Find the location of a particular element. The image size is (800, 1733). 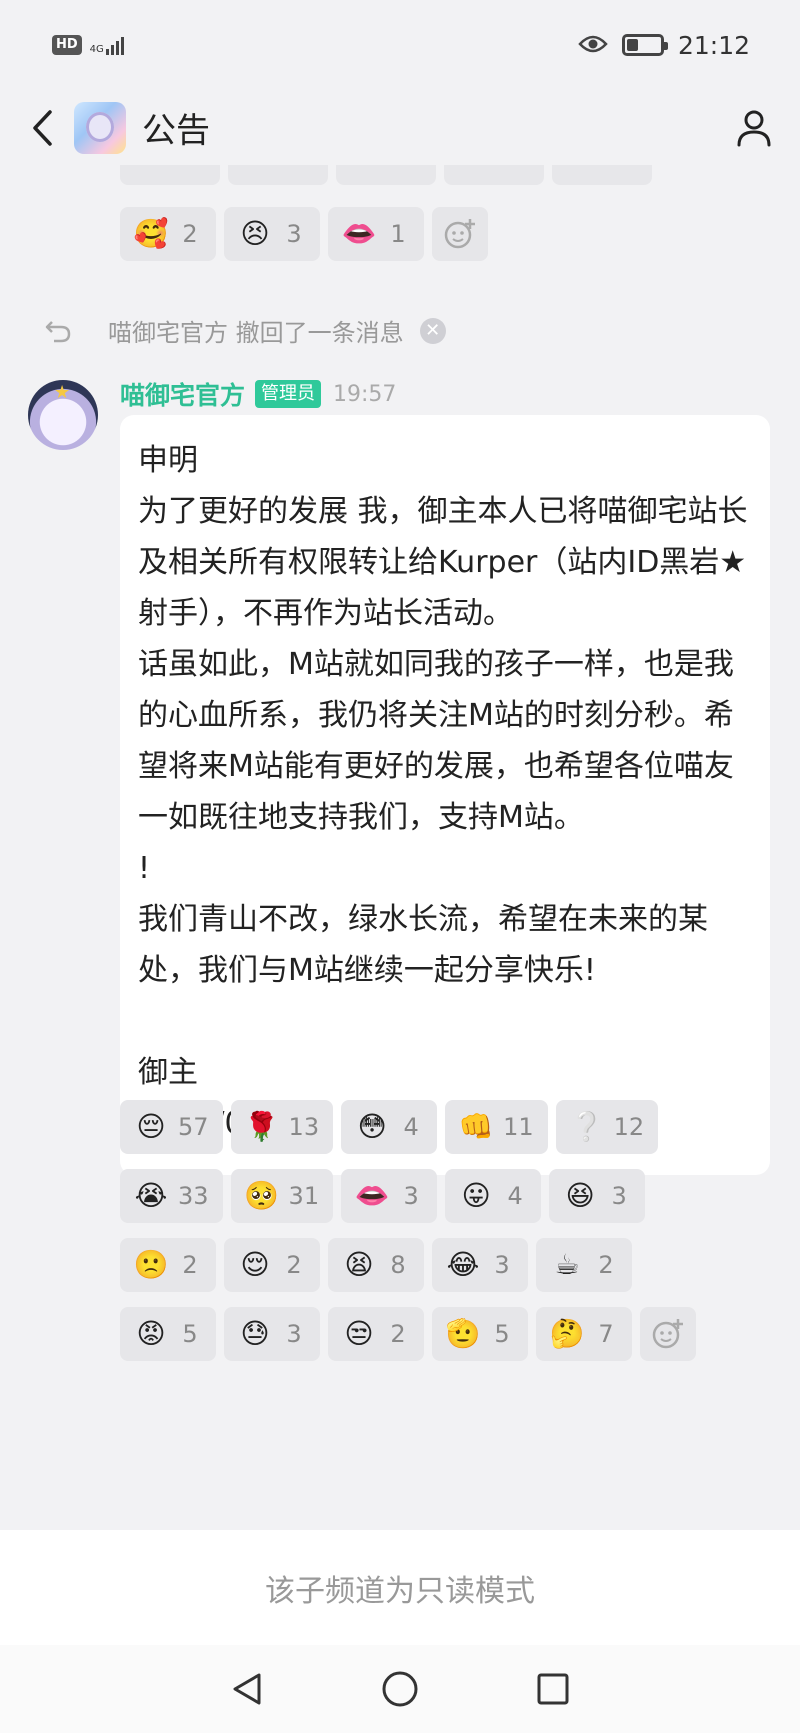

message-meta: 喵御宅官方 管理员 19:57 is located at coordinates (258, 394).